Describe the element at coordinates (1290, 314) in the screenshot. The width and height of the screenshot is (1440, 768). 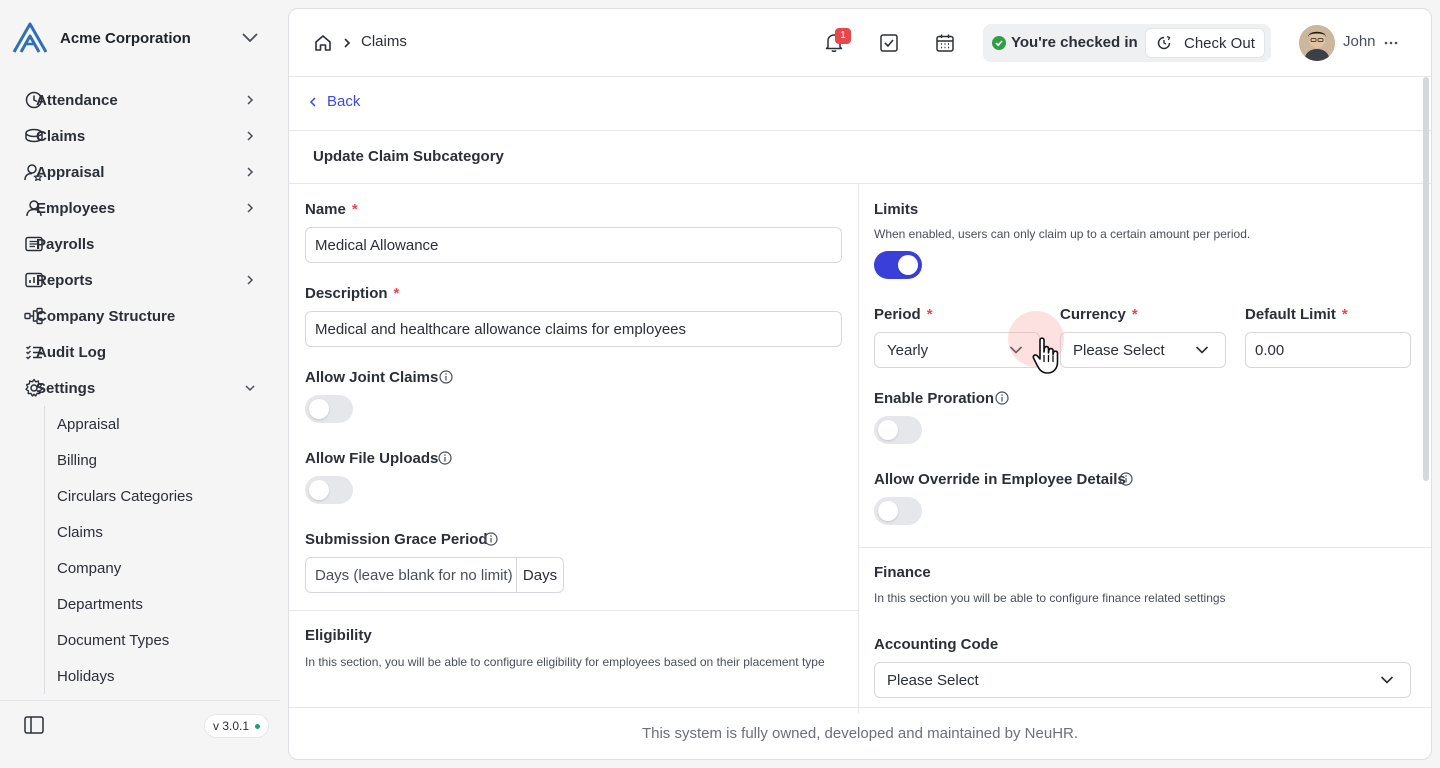
I see `default-limit-label-text: Default Limit` at that location.